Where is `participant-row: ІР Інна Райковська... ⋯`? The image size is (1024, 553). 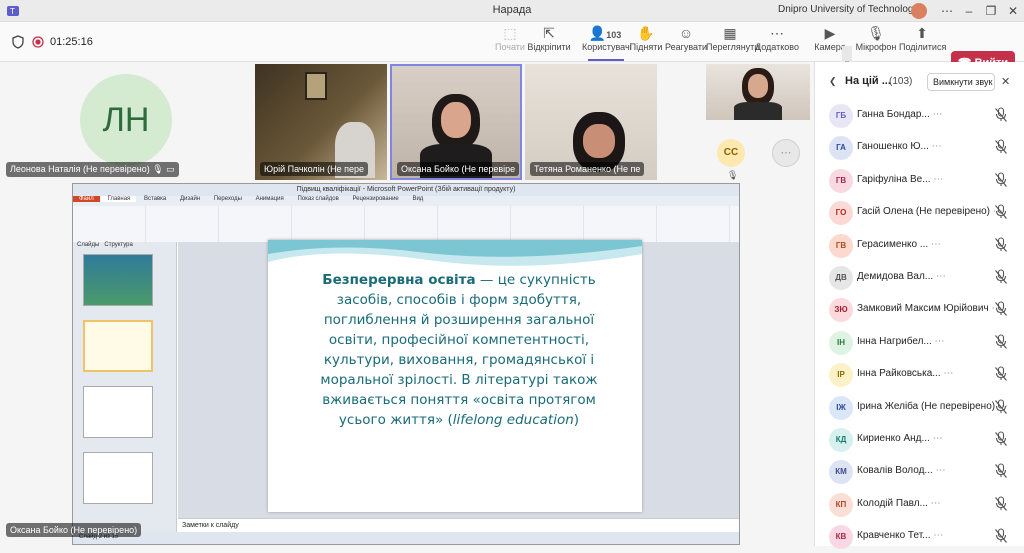
participant-row: ІР Інна Райковська... ⋯ is located at coordinates (919, 375).